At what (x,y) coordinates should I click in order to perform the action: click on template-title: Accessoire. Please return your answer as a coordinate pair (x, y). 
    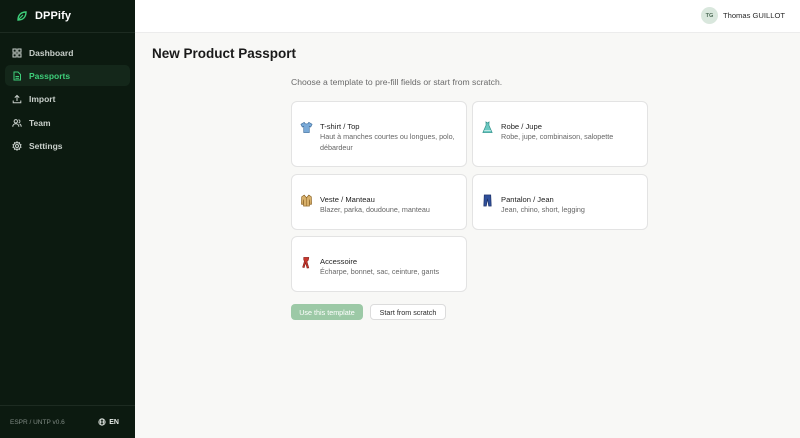
    Looking at the image, I should click on (339, 261).